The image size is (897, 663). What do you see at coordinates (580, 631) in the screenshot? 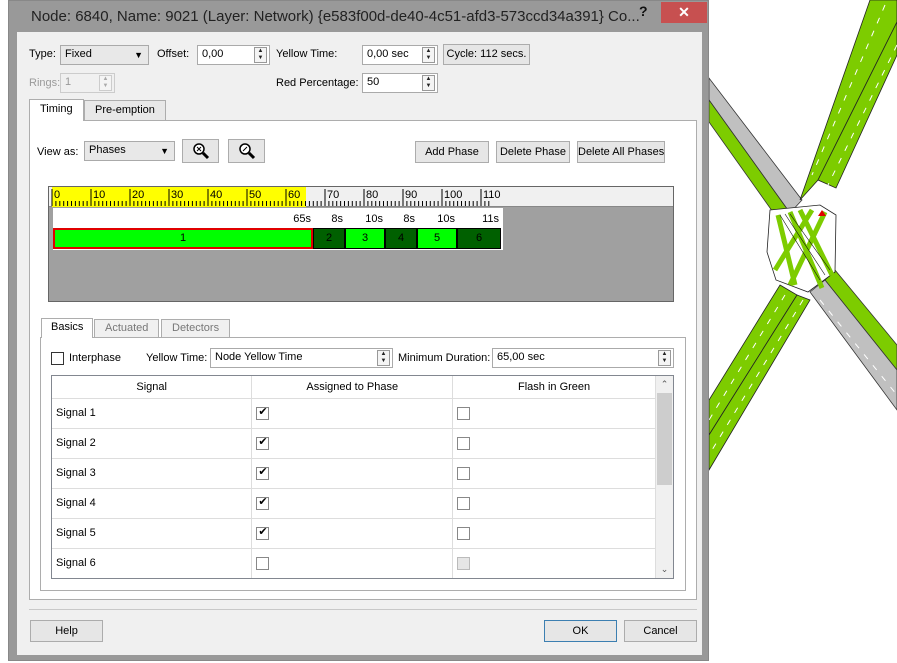
I see `ok-button: OK` at bounding box center [580, 631].